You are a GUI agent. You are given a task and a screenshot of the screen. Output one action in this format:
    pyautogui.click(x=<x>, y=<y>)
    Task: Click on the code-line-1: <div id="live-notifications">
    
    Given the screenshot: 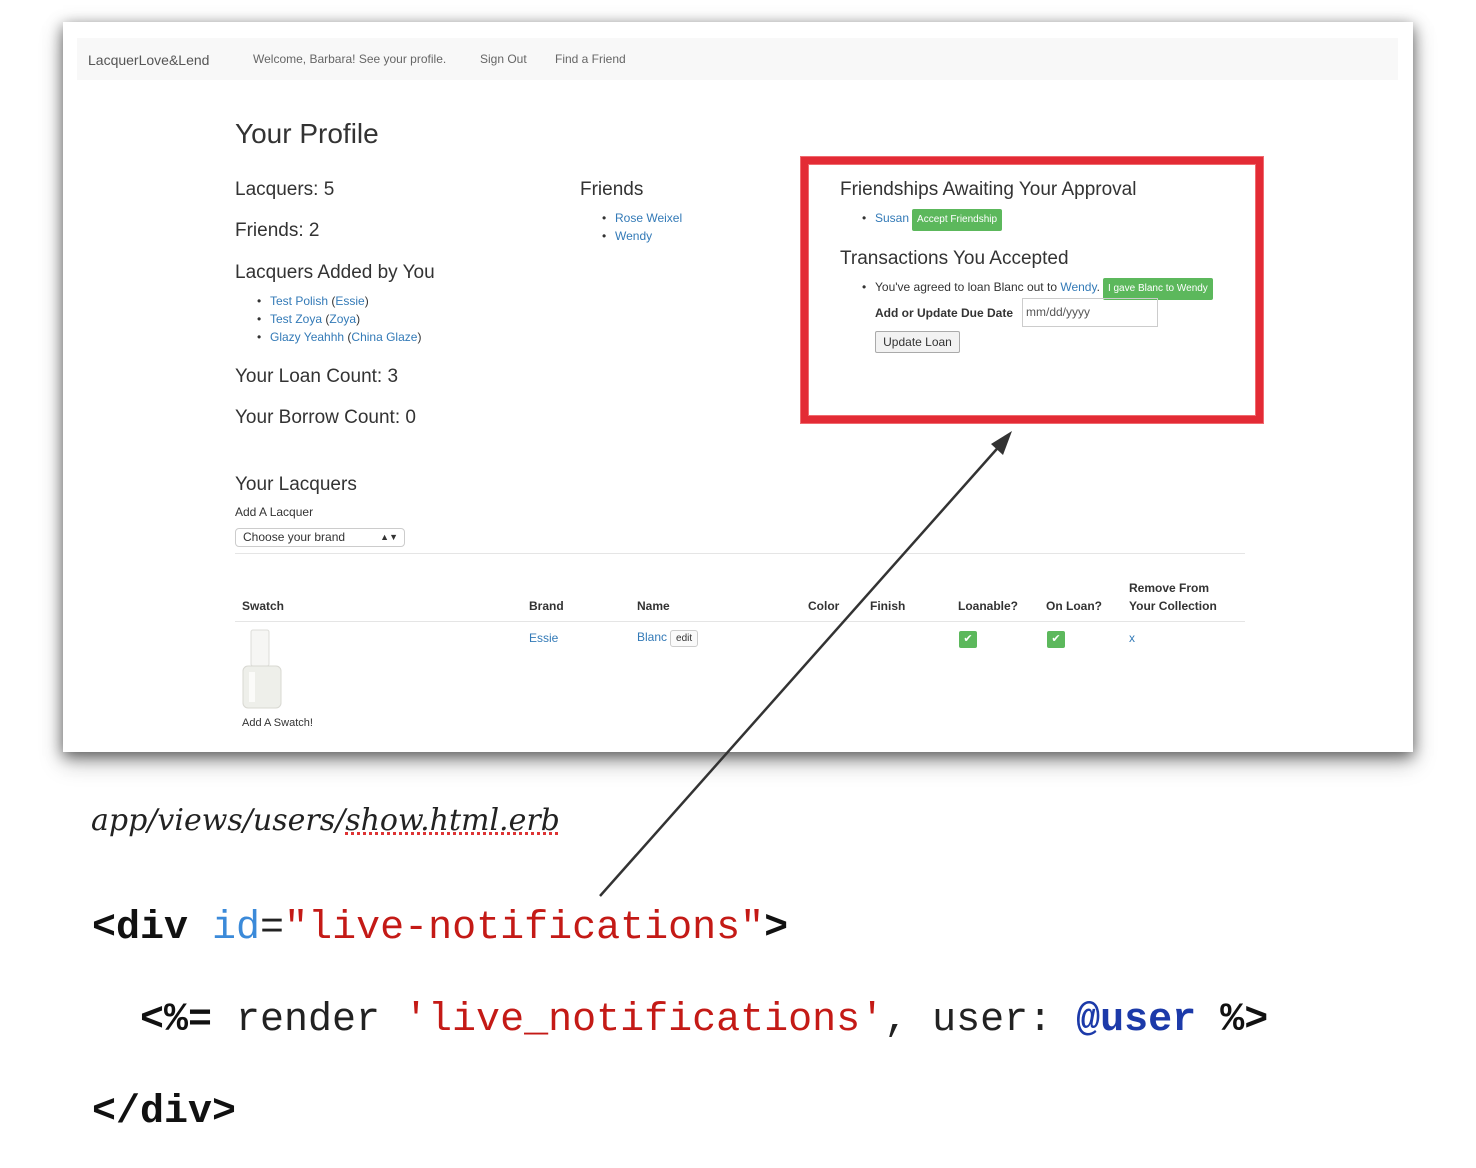 What is the action you would take?
    pyautogui.click(x=440, y=928)
    